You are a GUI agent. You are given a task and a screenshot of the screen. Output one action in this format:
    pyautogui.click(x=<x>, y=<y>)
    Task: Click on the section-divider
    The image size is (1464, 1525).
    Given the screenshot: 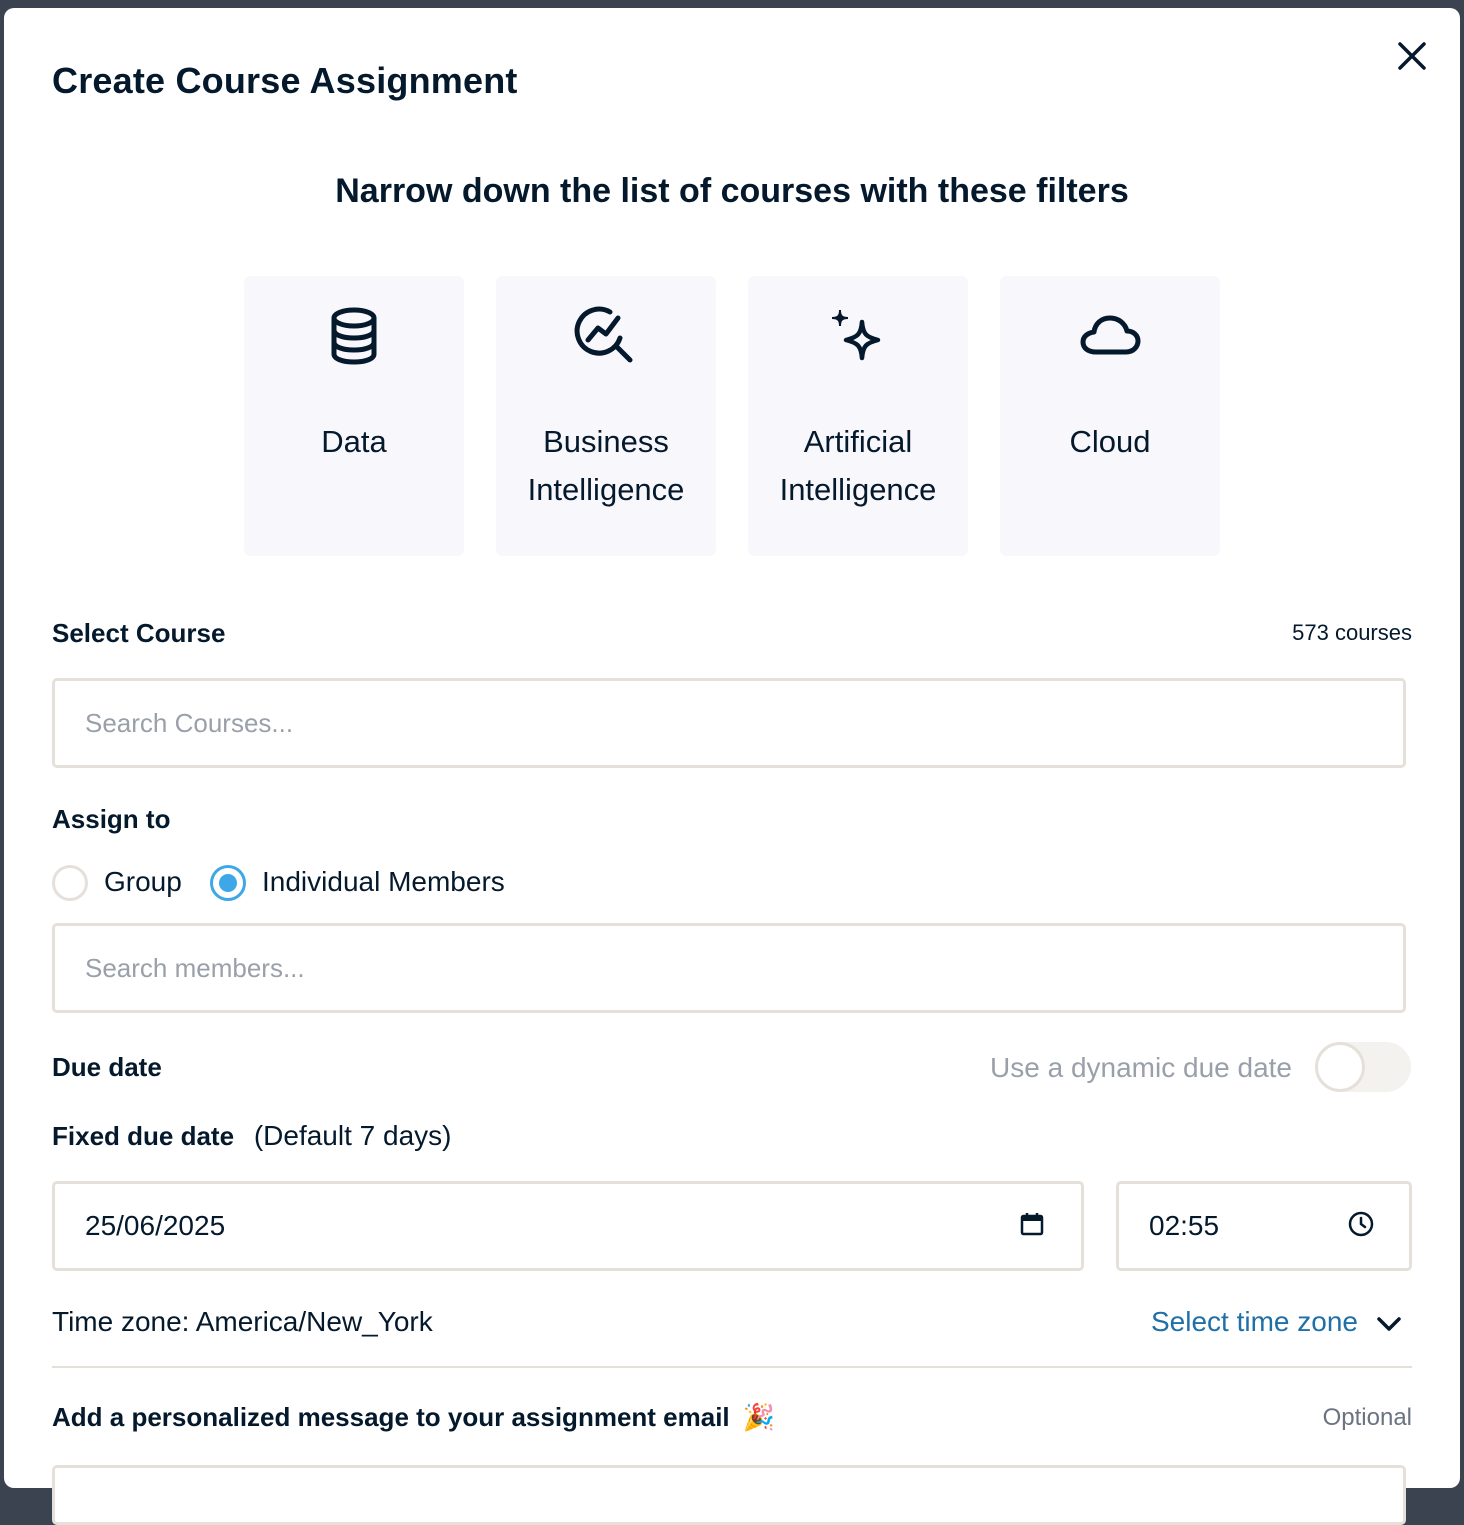 What is the action you would take?
    pyautogui.click(x=732, y=1367)
    